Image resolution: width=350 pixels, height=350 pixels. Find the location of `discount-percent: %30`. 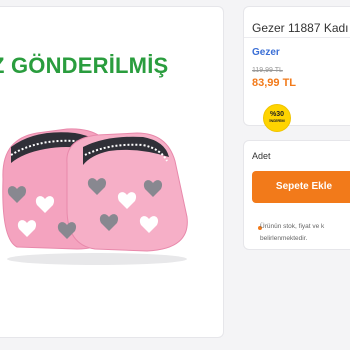

discount-percent: %30 is located at coordinates (276, 114).